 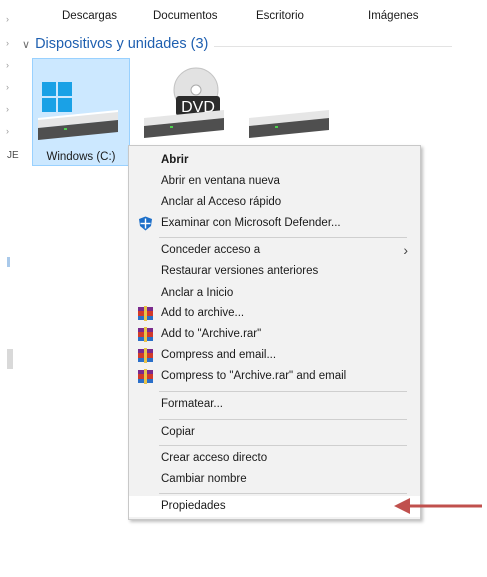 What do you see at coordinates (333, 46) in the screenshot?
I see `section-divider` at bounding box center [333, 46].